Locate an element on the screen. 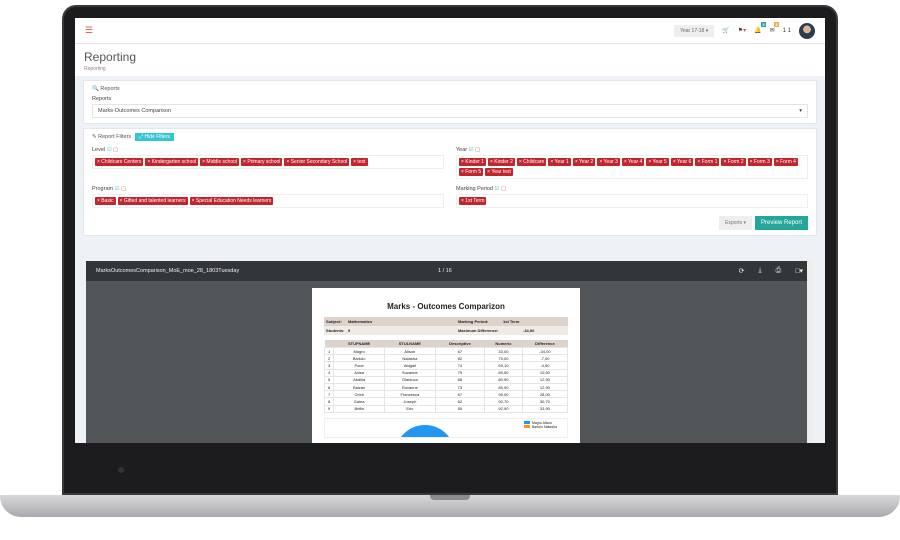  bookmark-icon: □▾ is located at coordinates (799, 271).